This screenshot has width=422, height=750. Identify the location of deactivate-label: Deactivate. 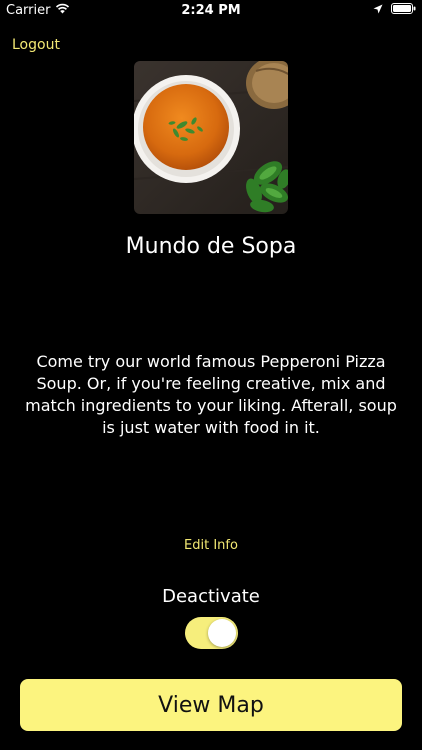
(211, 596).